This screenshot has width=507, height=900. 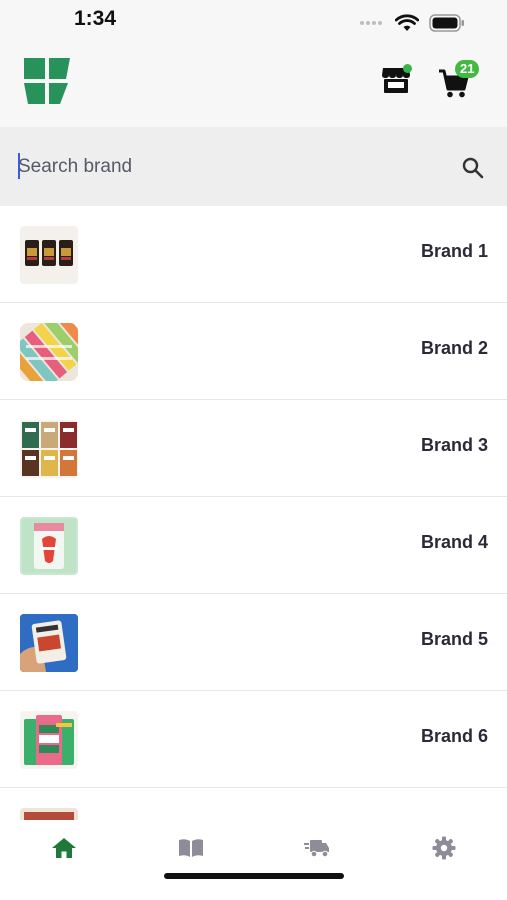 I want to click on truck-icon, so click(x=316, y=849).